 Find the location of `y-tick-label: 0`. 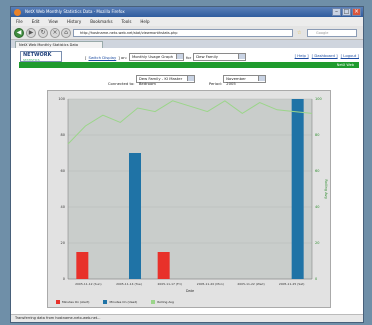

y-tick-label: 0 is located at coordinates (64, 279).